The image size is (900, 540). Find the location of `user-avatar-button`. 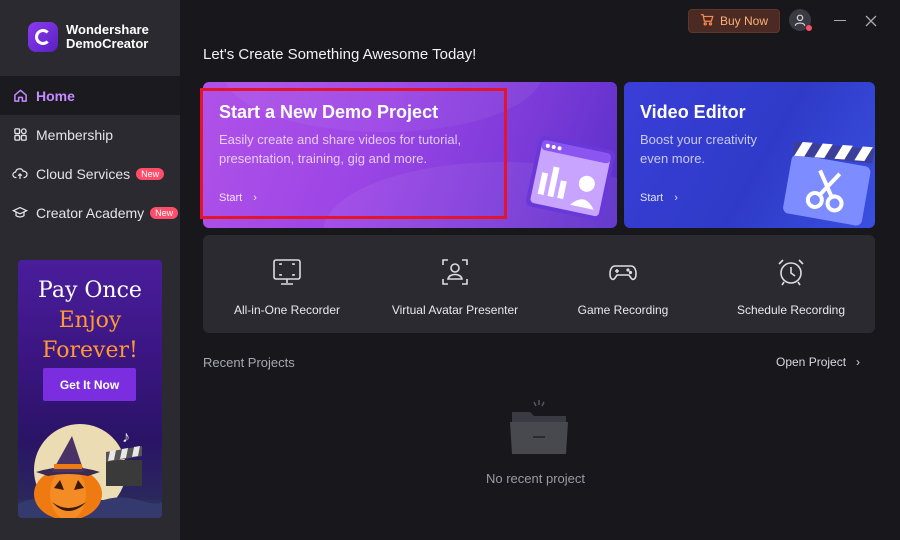

user-avatar-button is located at coordinates (800, 20).